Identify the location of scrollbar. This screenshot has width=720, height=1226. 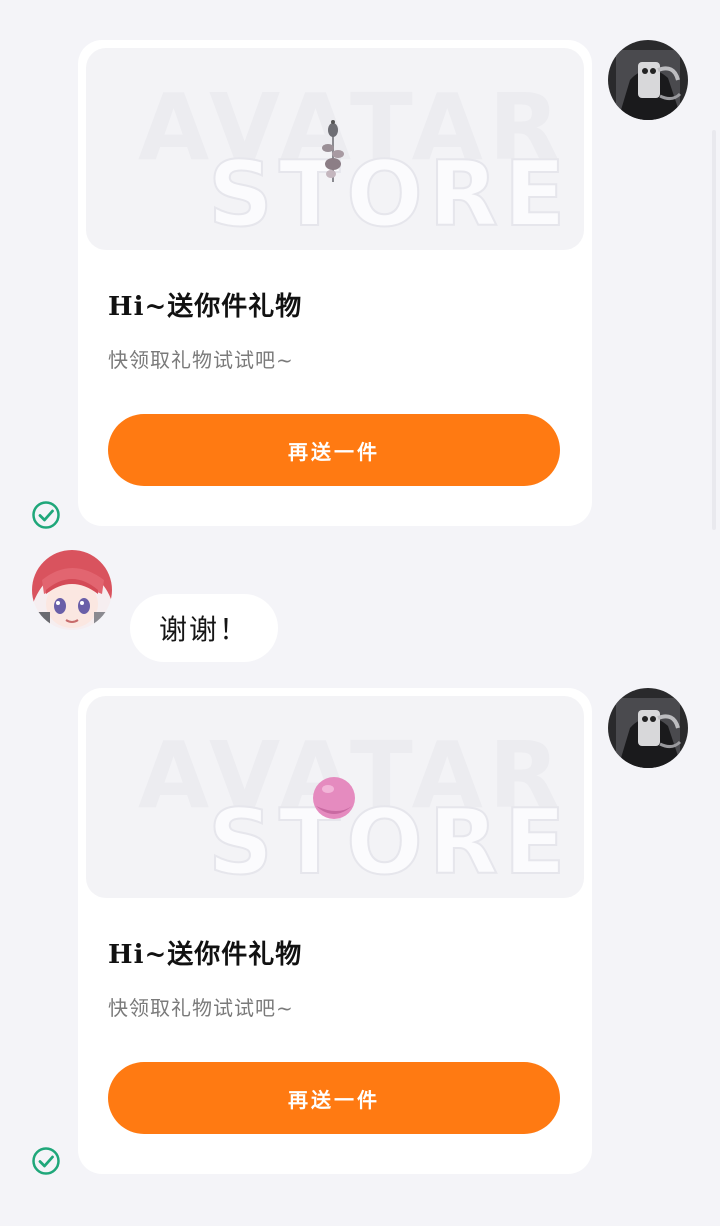
(714, 330).